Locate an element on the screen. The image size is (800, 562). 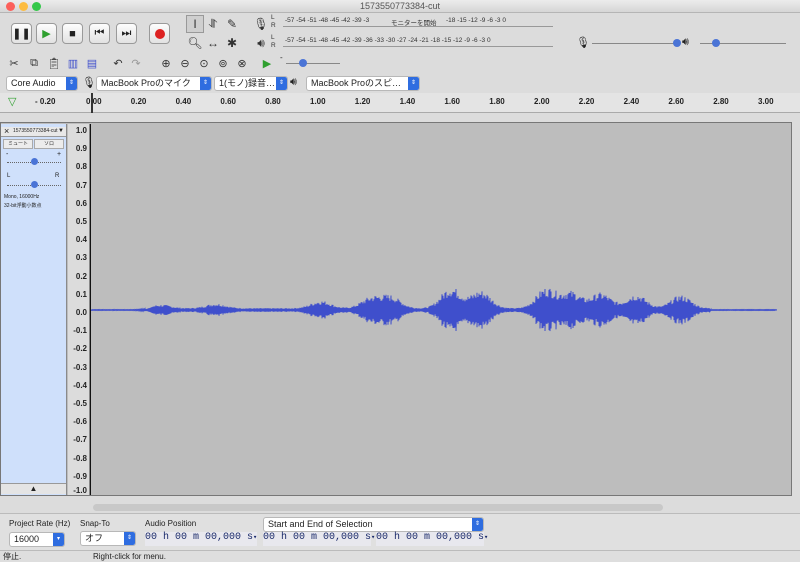
audio-position-label: Audio Position is located at coordinates (171, 523).